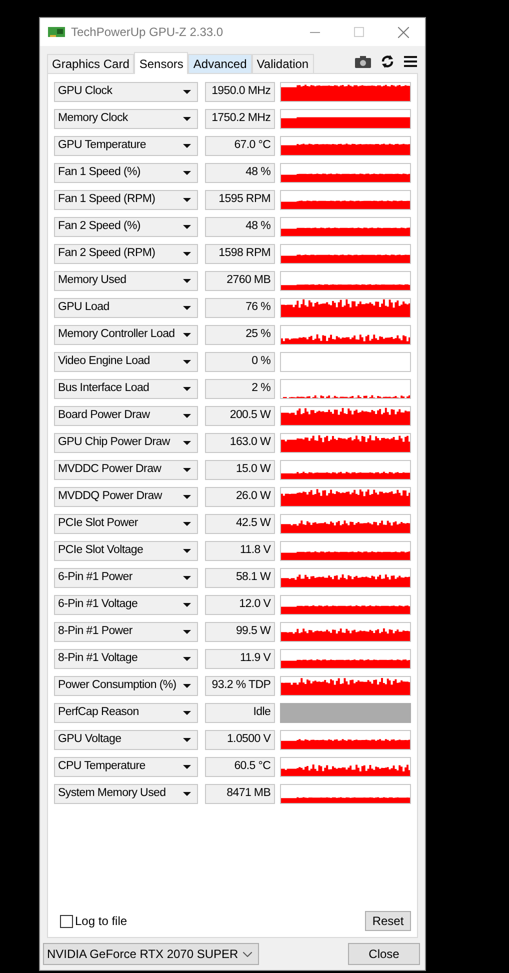 Image resolution: width=509 pixels, height=973 pixels. Describe the element at coordinates (410, 61) in the screenshot. I see `menu-icon` at that location.